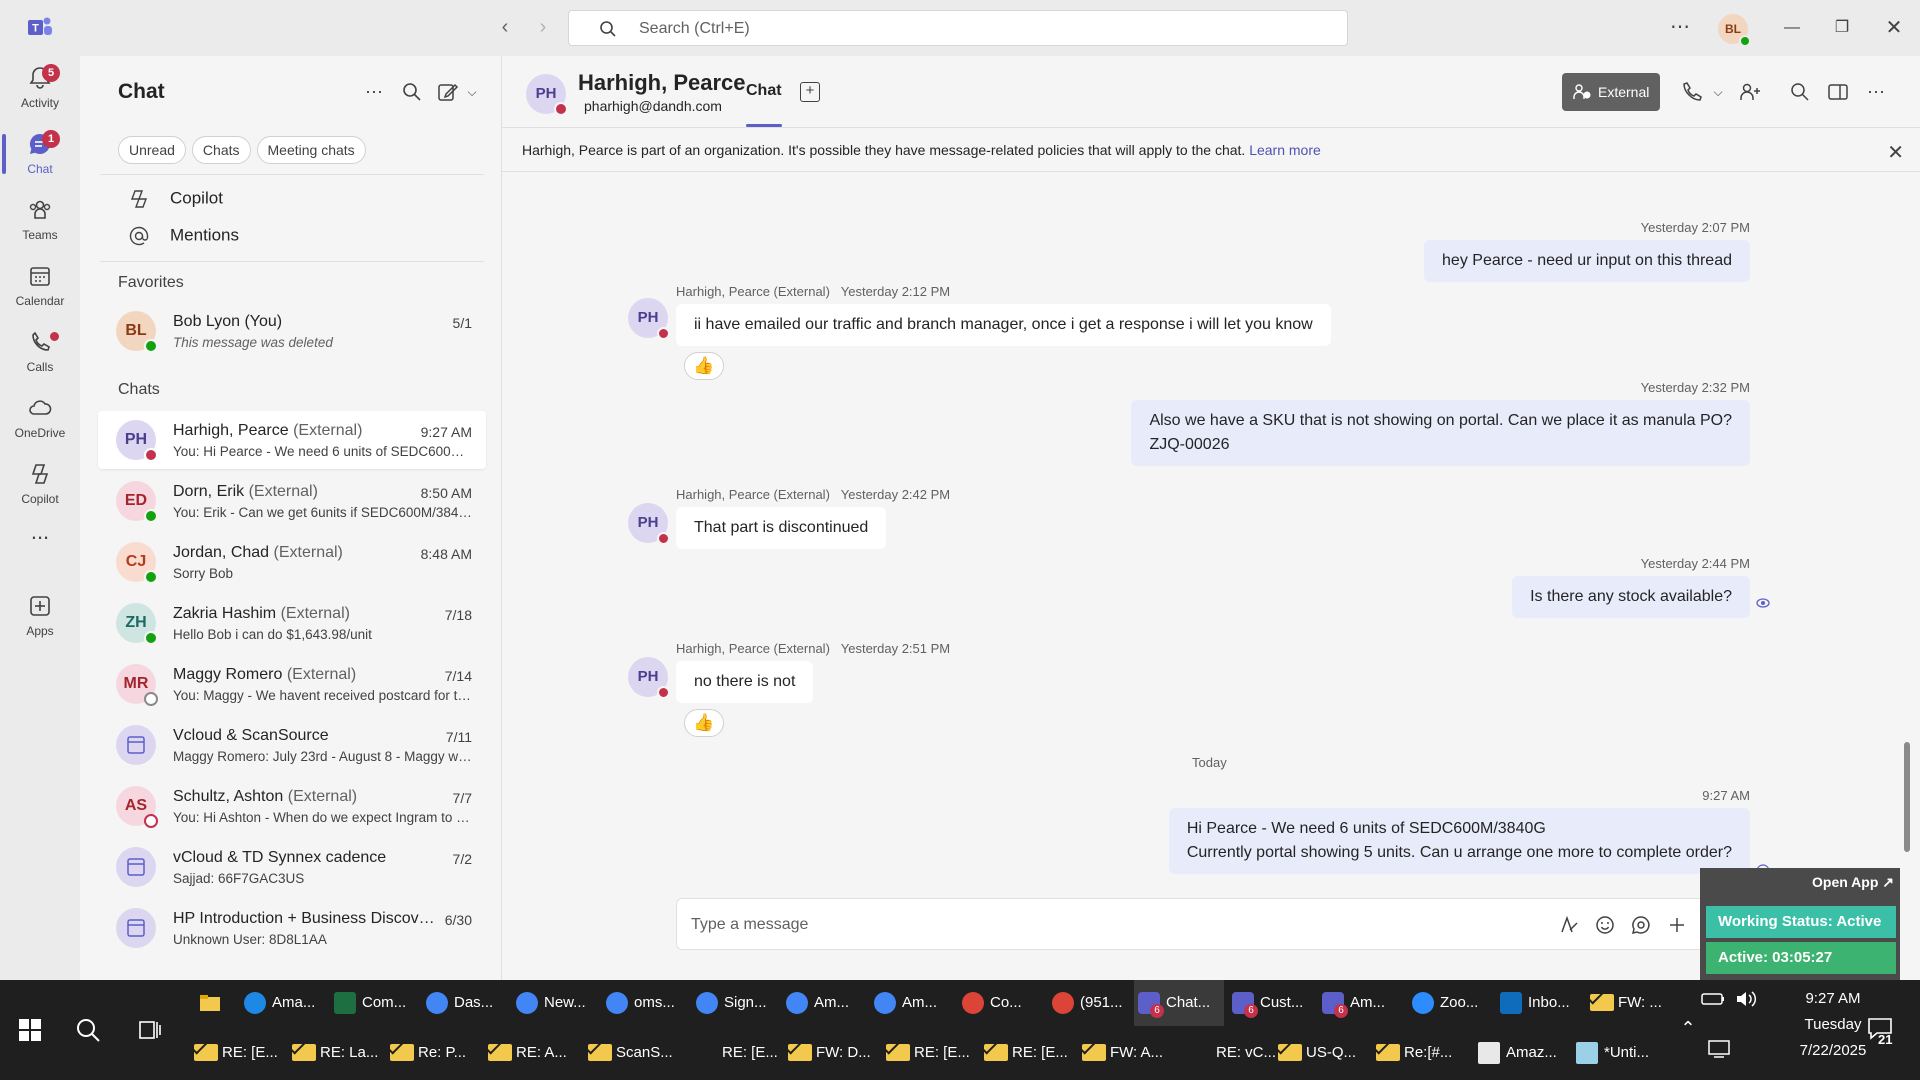 The width and height of the screenshot is (1920, 1080). I want to click on filter-meeting-chats: Meeting chats, so click(311, 150).